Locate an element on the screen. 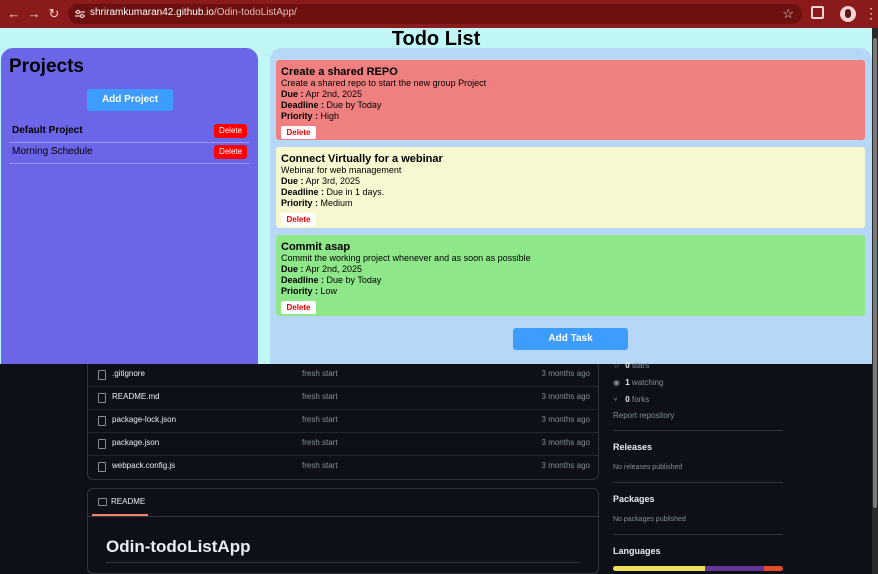 The image size is (878, 574). task-priority: Priority : Medium is located at coordinates (570, 203).